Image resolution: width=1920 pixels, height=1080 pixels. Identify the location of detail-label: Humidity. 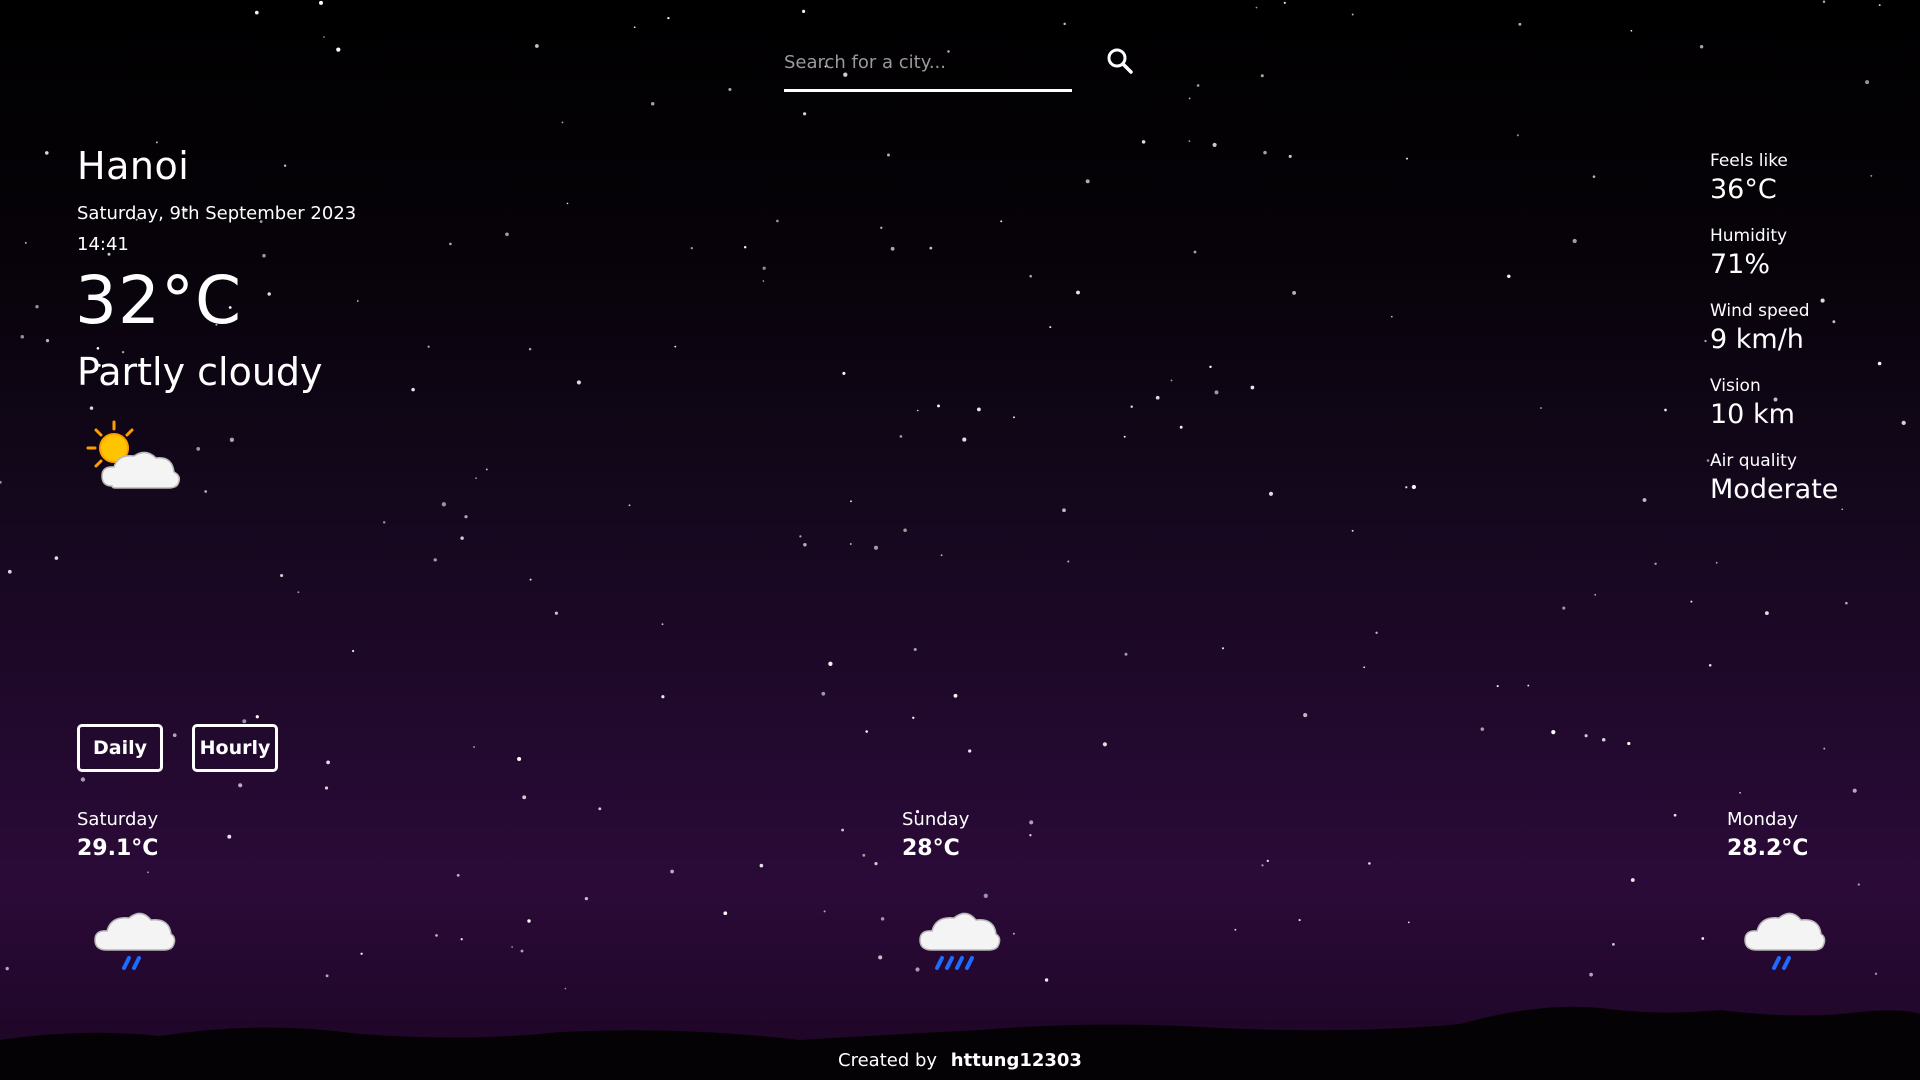
(1749, 236).